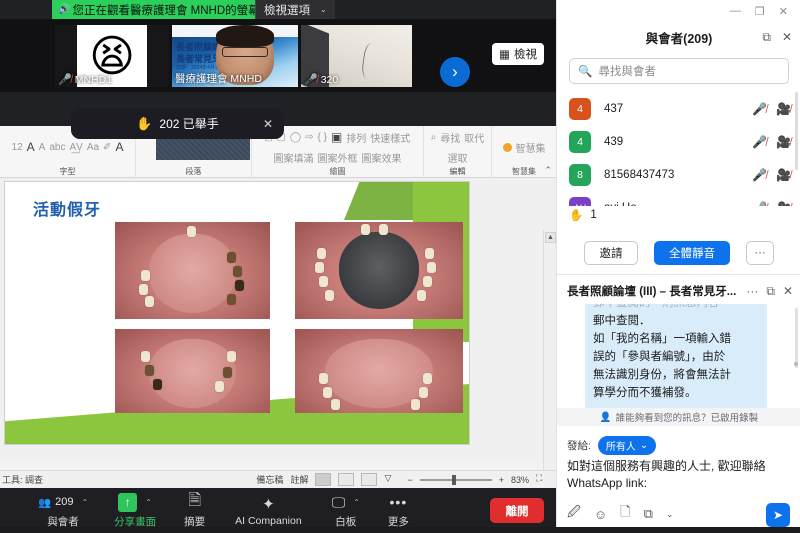 The height and width of the screenshot is (533, 800). Describe the element at coordinates (400, 530) in the screenshot. I see `window-bottom-strip` at that location.